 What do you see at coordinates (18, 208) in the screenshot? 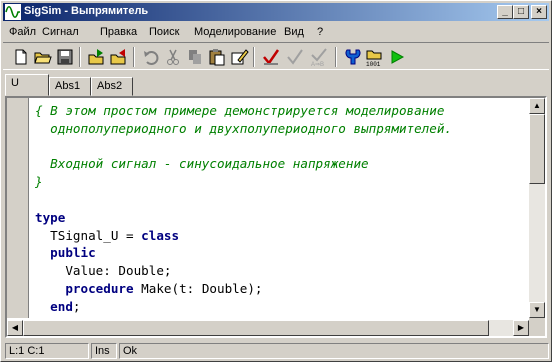
I see `editor-gutter` at bounding box center [18, 208].